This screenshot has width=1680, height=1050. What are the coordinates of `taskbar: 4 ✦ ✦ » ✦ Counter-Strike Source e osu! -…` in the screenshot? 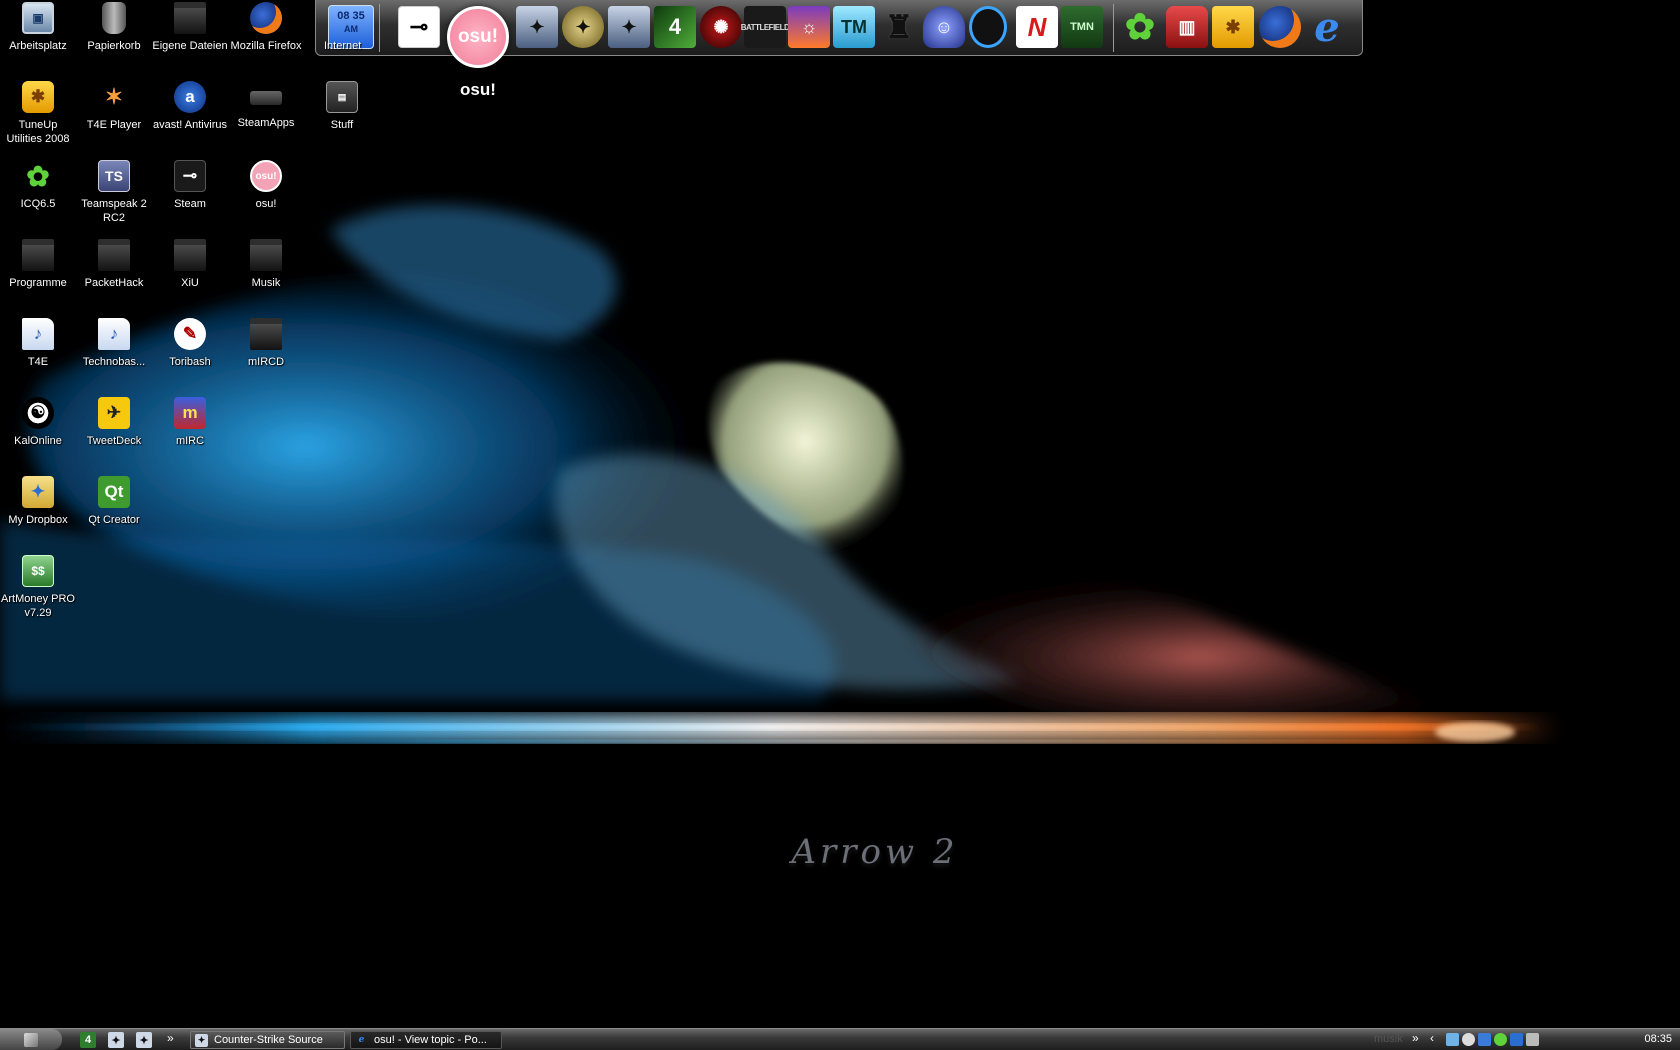 It's located at (840, 1039).